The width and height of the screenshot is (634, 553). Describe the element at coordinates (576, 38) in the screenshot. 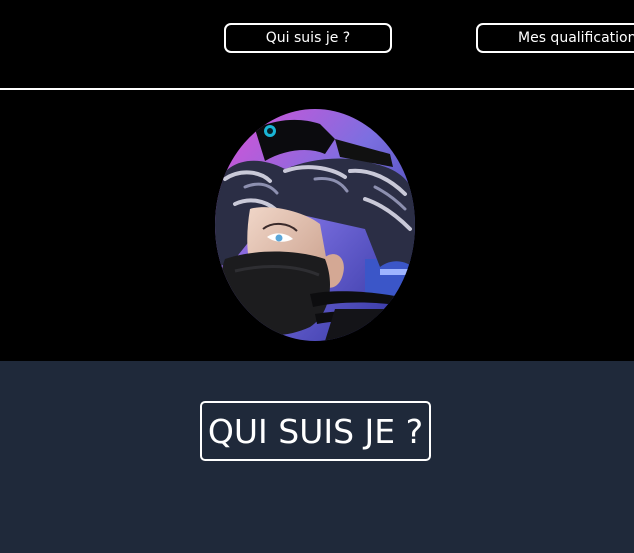

I see `nav-button-label: Mes qualifications` at that location.